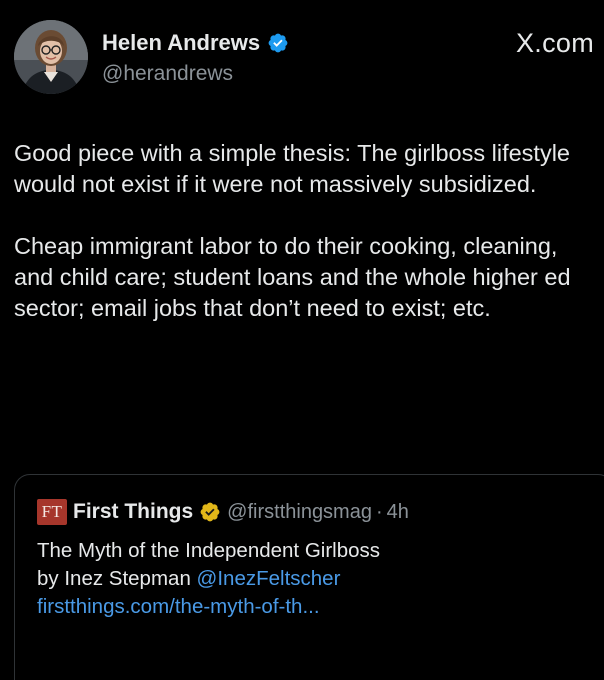 The image size is (604, 680). I want to click on author-mention-link: @InezFeltscher, so click(269, 578).